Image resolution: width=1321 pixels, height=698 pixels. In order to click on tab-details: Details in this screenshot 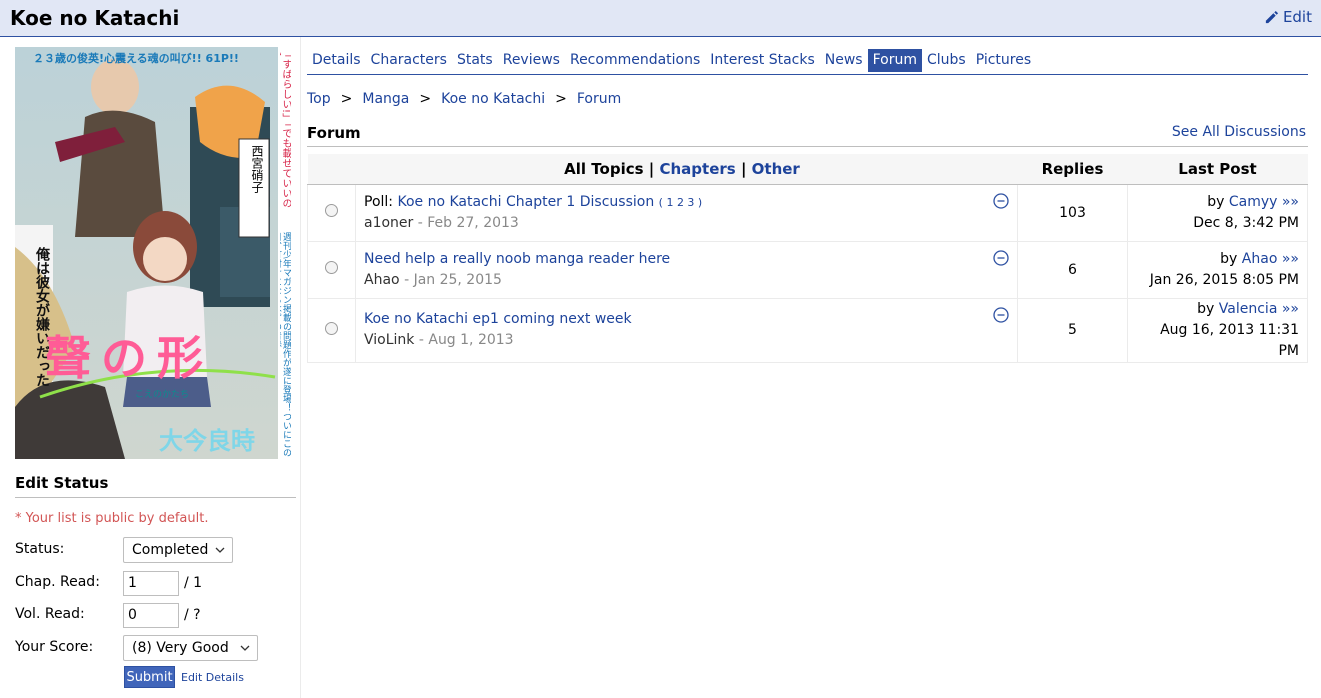, I will do `click(336, 60)`.